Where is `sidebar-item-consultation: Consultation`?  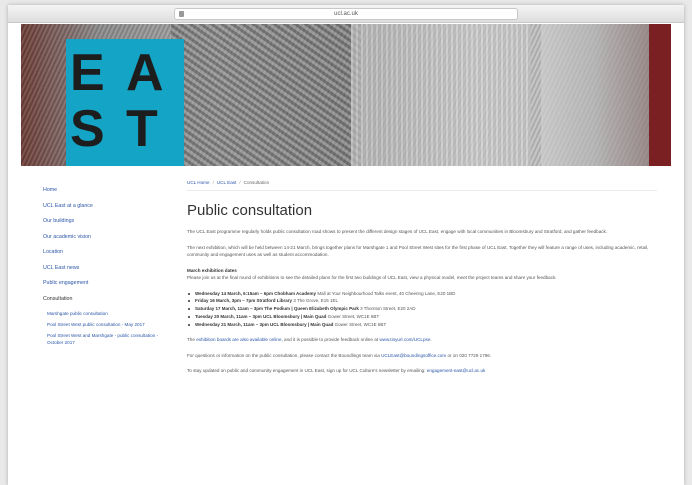
sidebar-item-consultation: Consultation is located at coordinates (103, 303).